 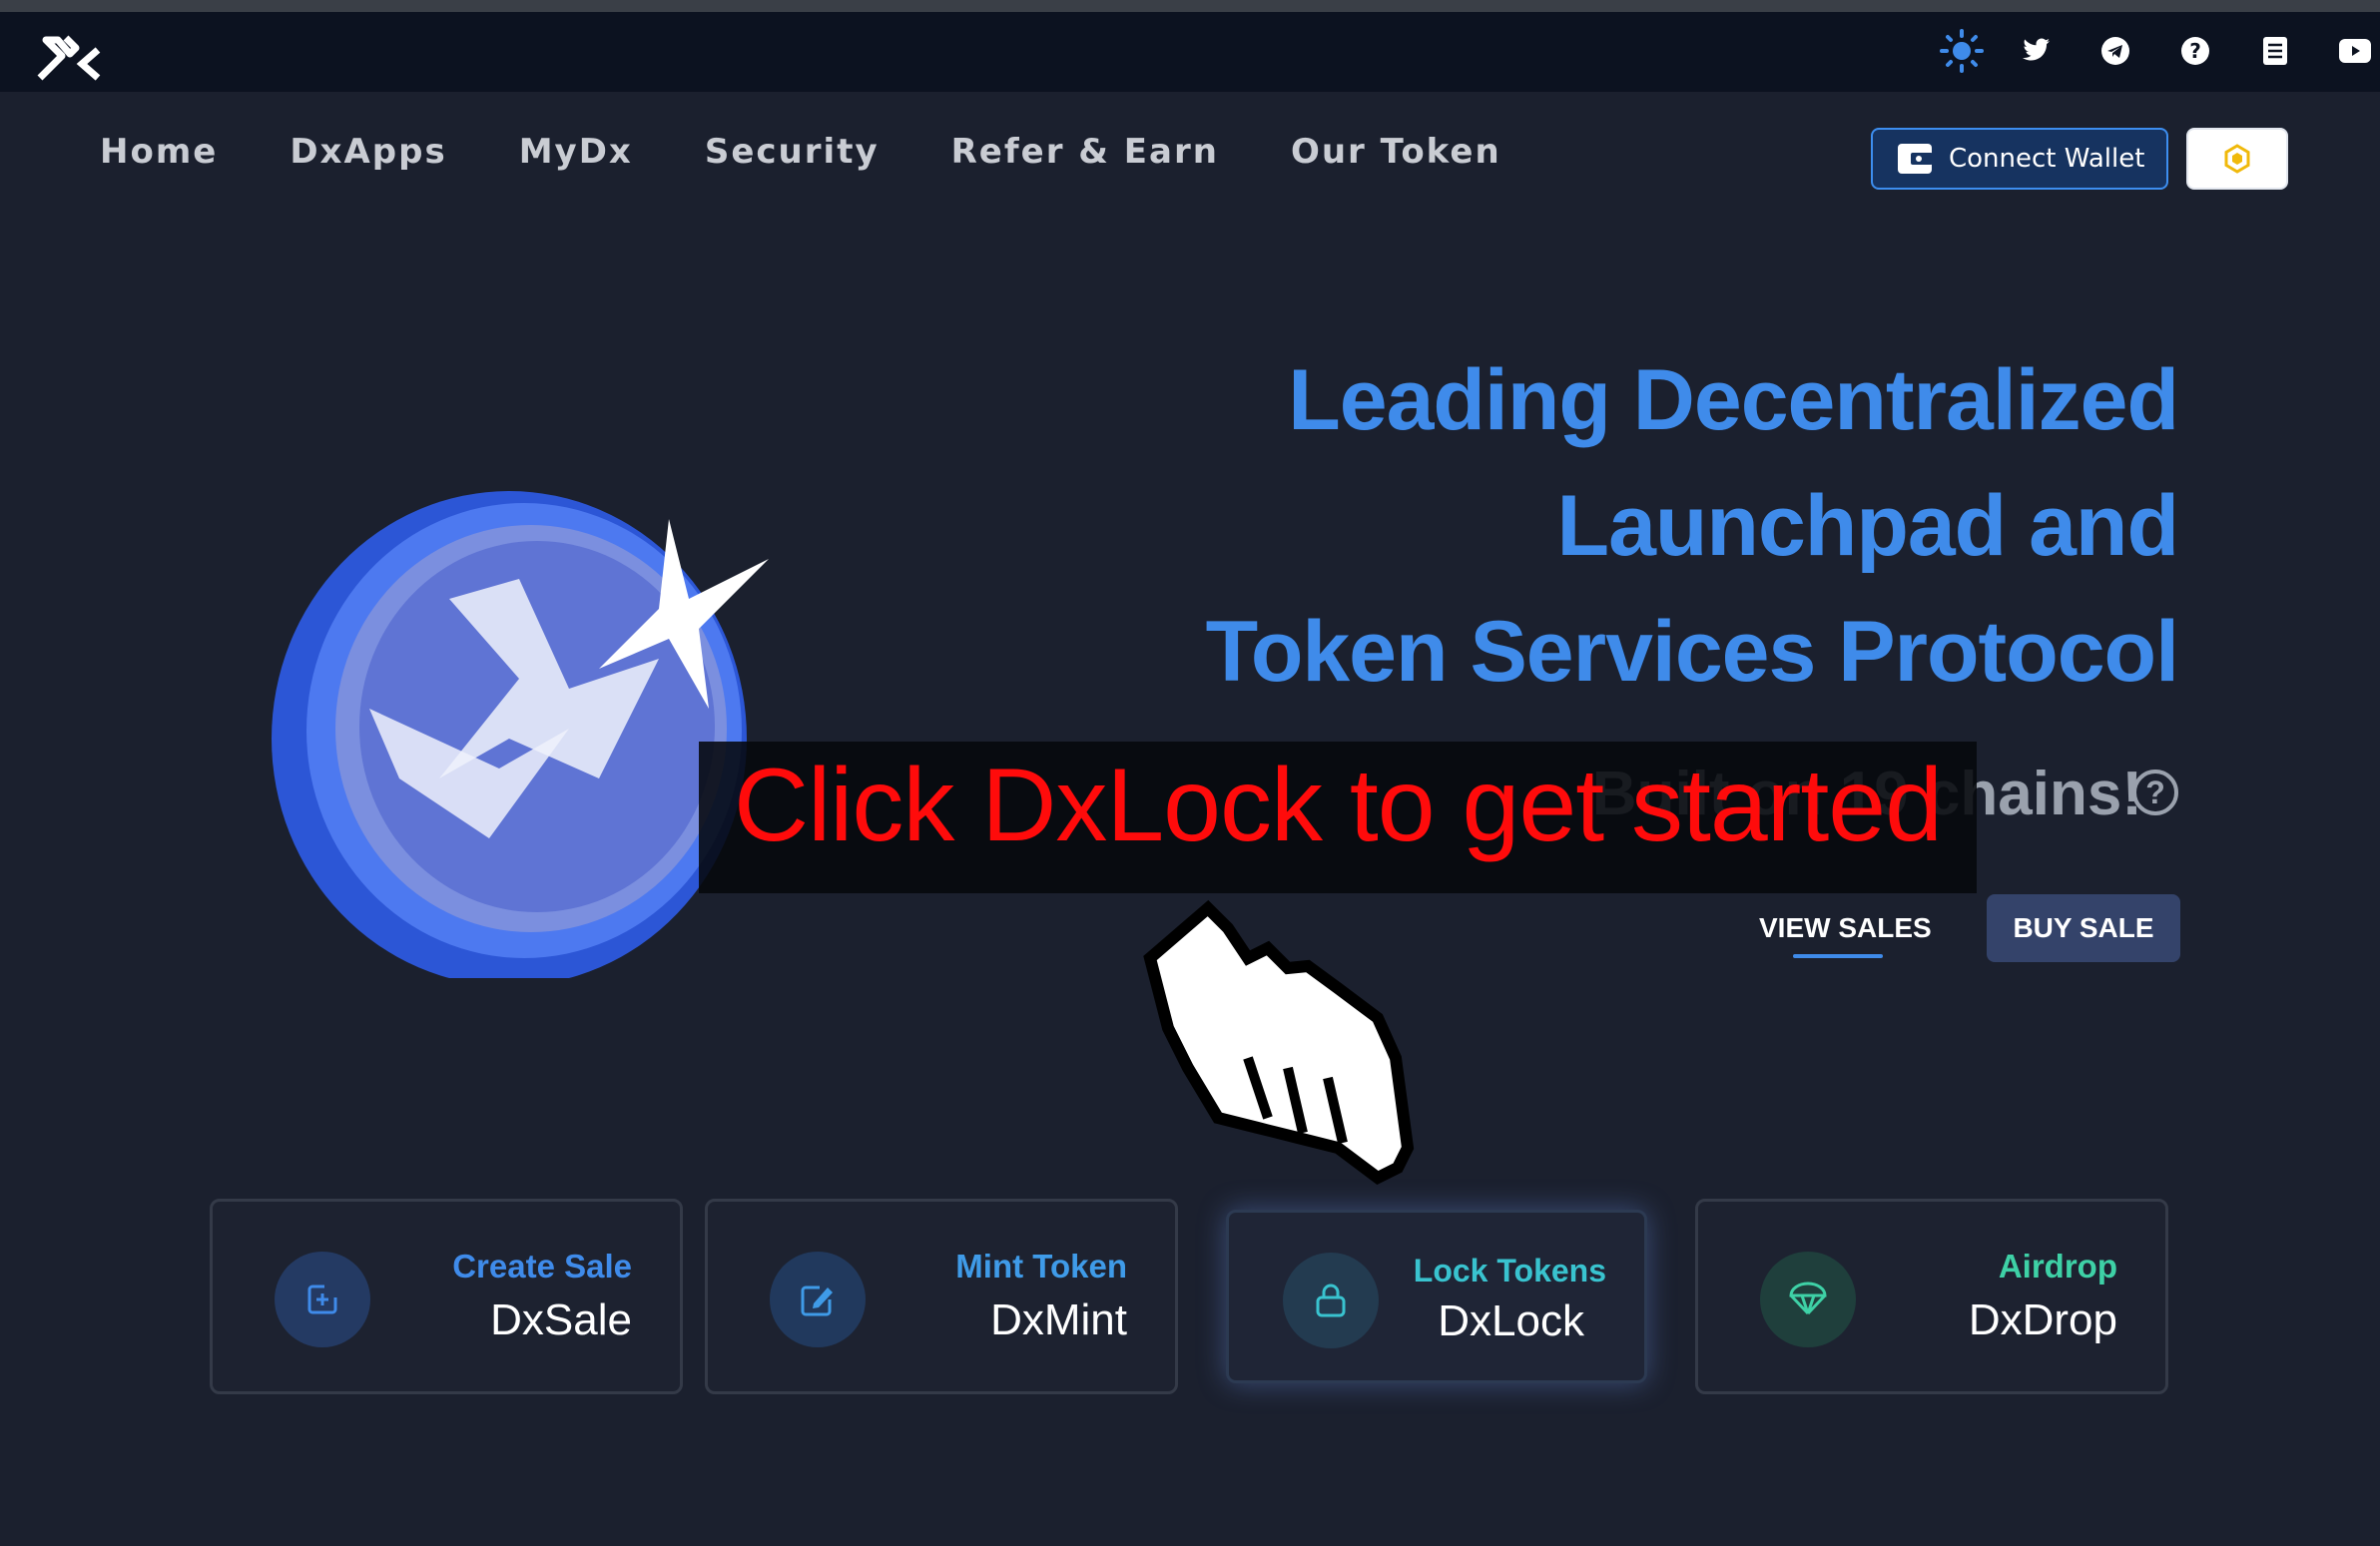 What do you see at coordinates (1808, 1299) in the screenshot?
I see `parachute-icon` at bounding box center [1808, 1299].